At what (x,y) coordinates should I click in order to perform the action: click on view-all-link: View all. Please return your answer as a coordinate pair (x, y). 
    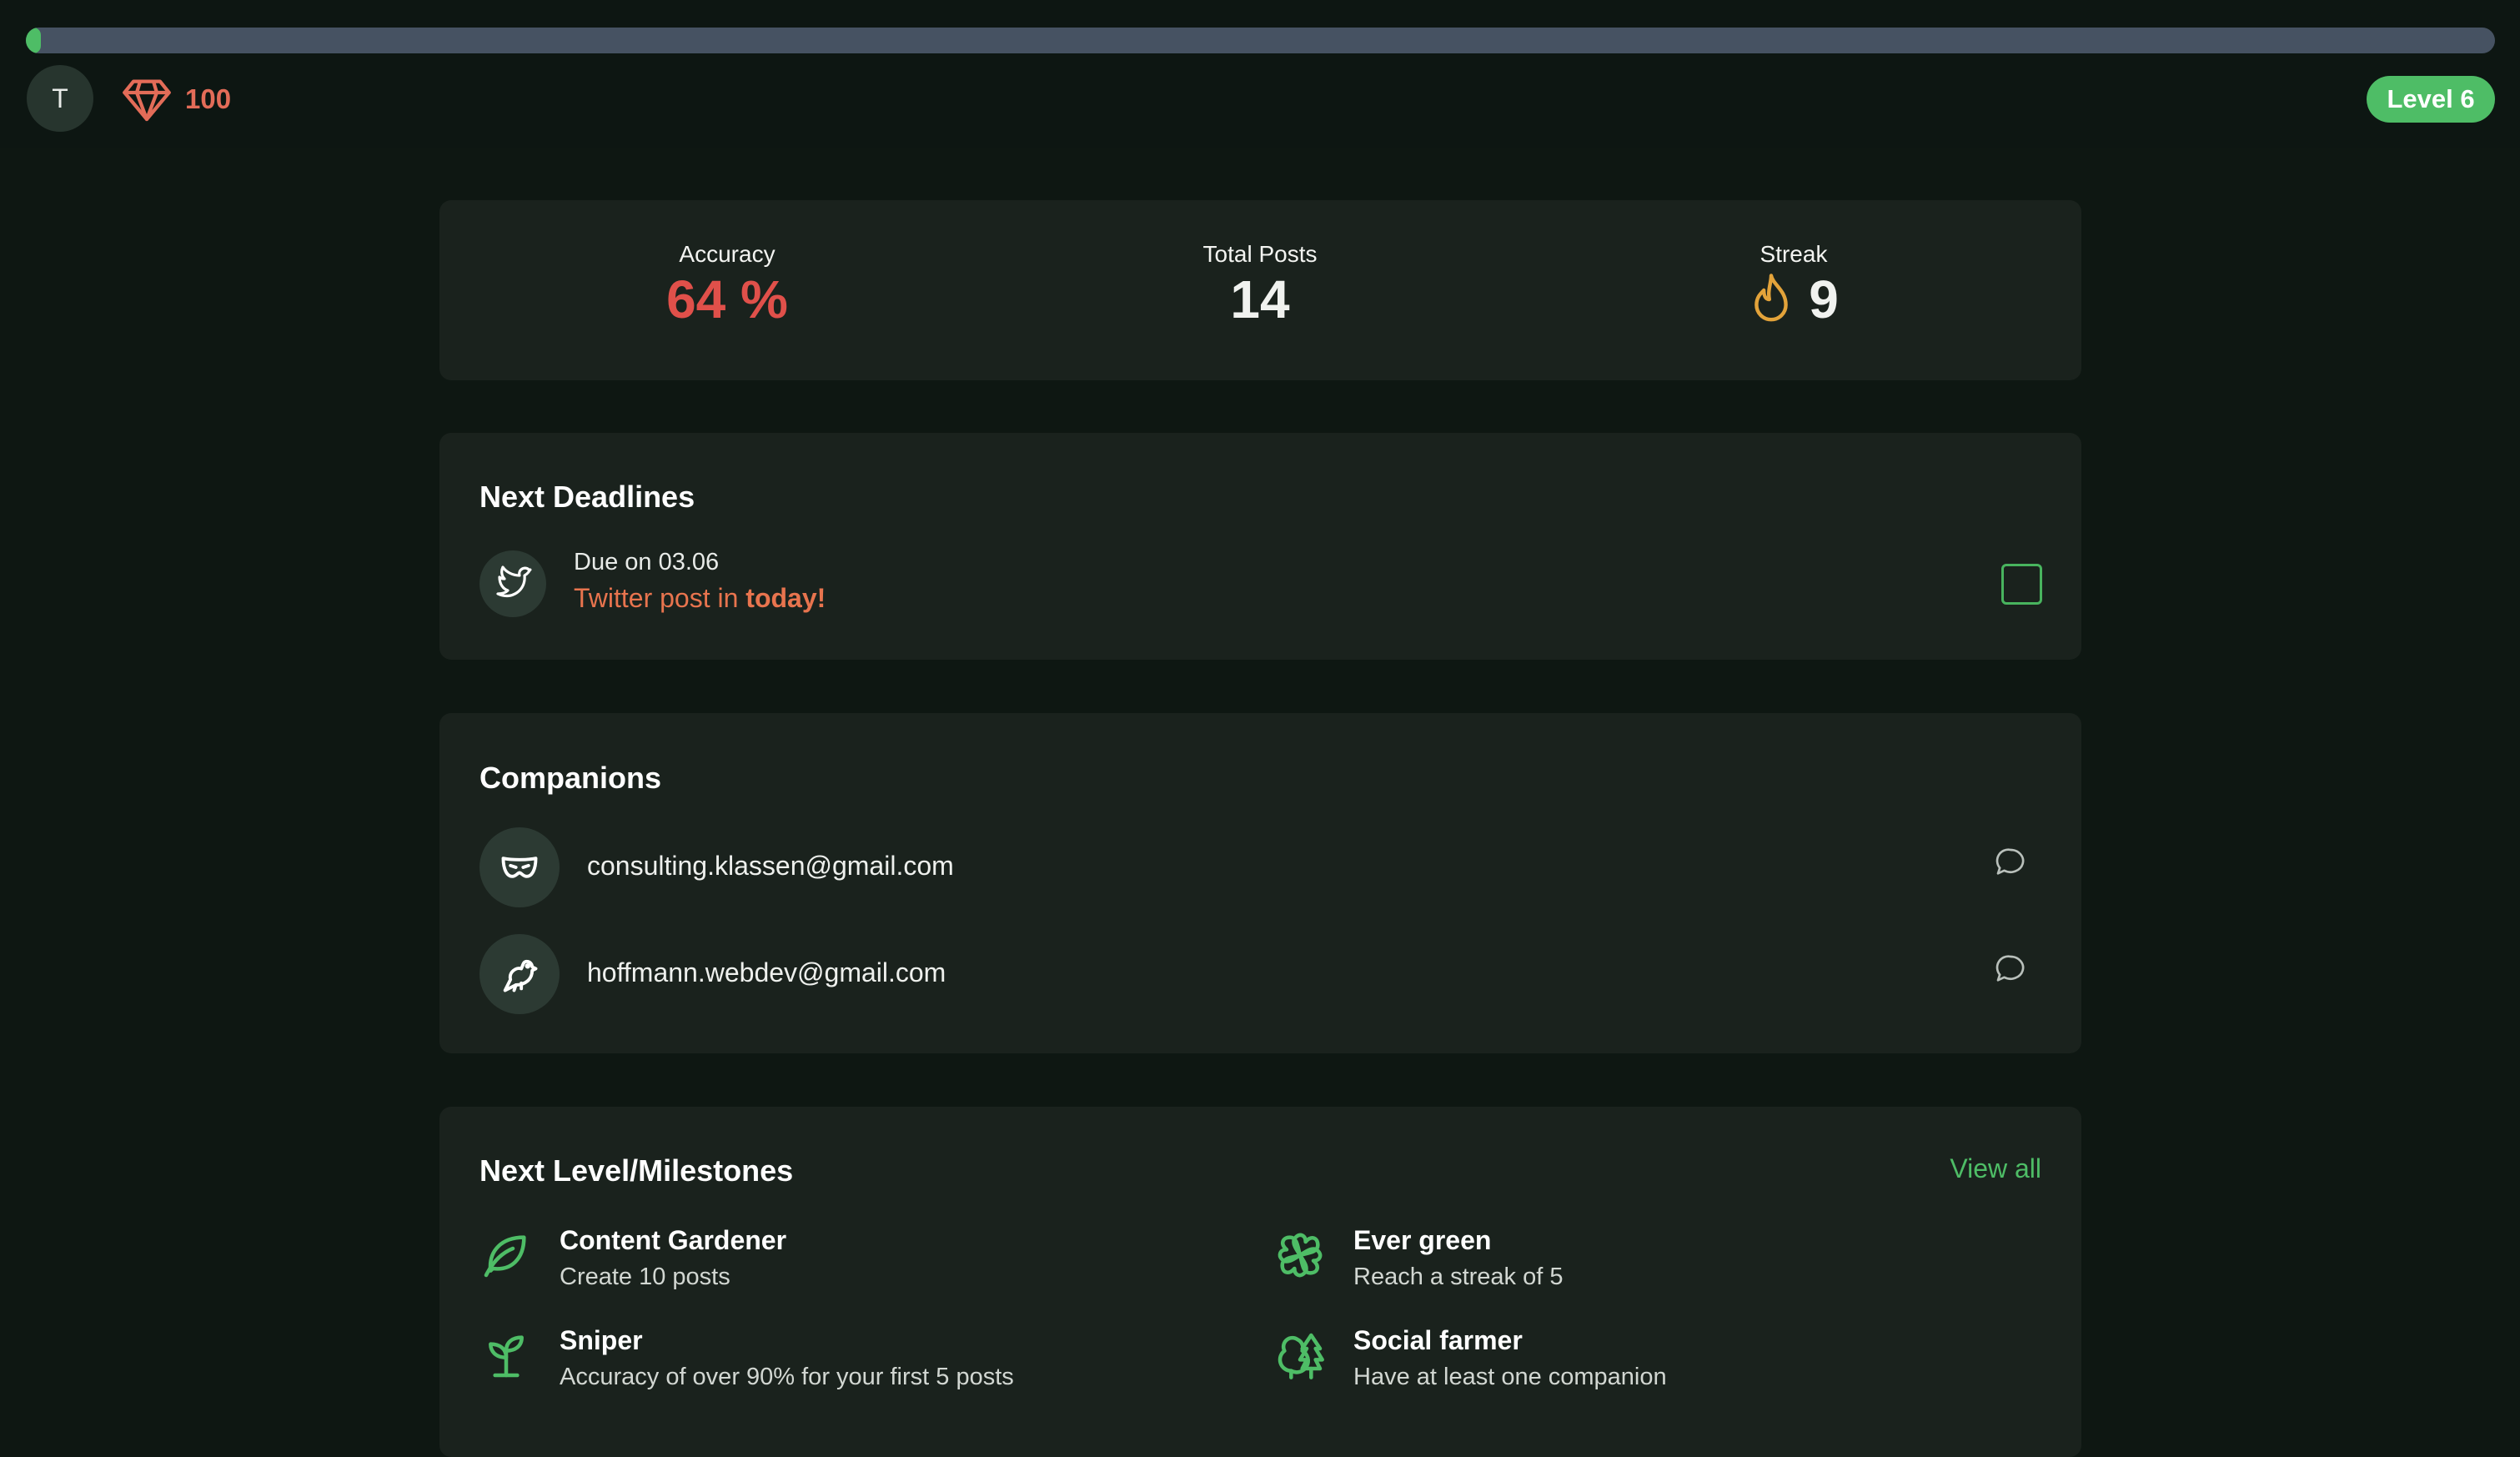
    Looking at the image, I should click on (1995, 1168).